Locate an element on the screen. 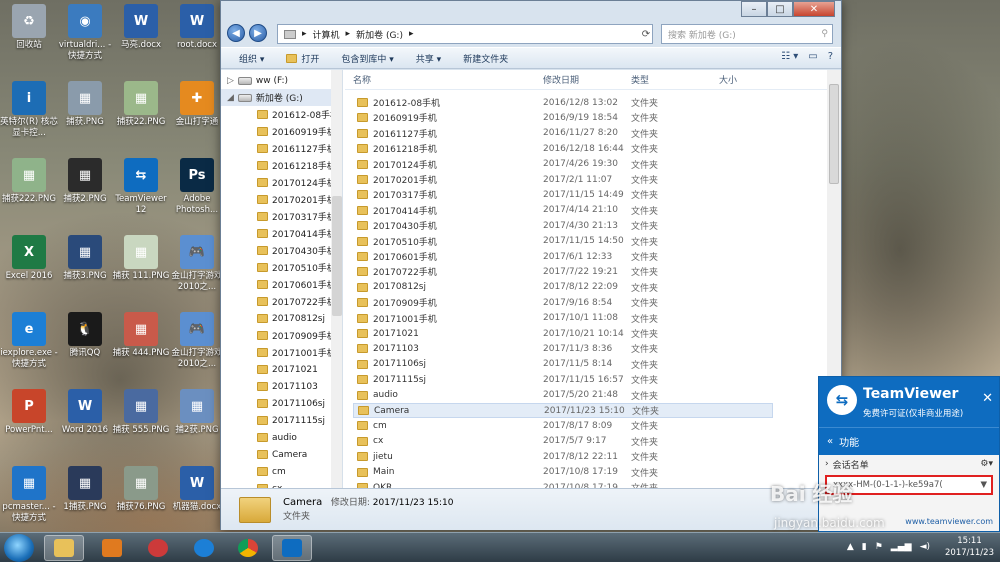  organize-menu: 组织 ▾ is located at coordinates (251, 58).